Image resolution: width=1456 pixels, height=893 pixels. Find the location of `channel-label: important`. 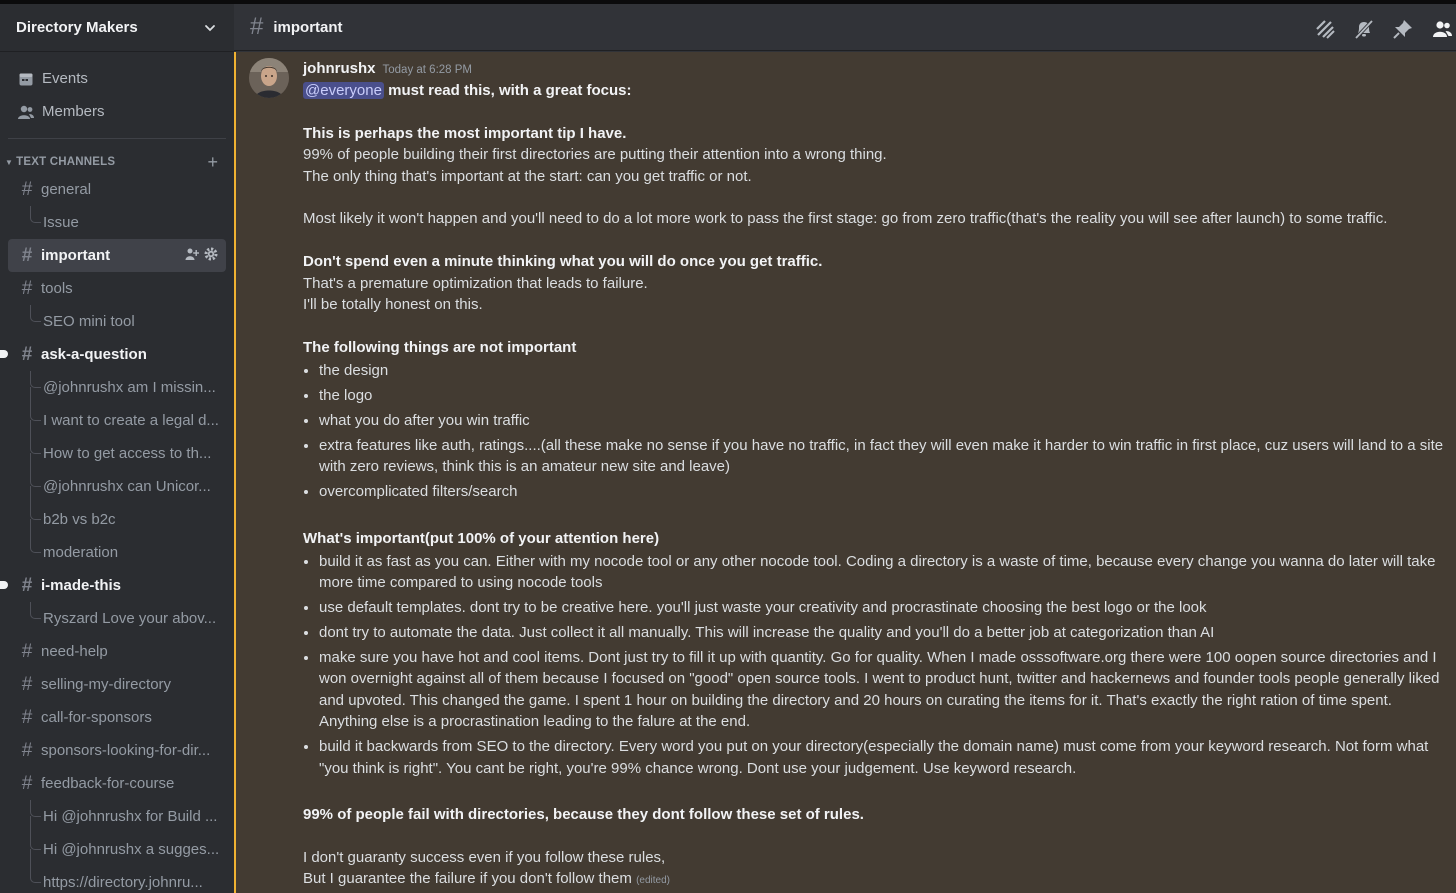

channel-label: important is located at coordinates (76, 255).